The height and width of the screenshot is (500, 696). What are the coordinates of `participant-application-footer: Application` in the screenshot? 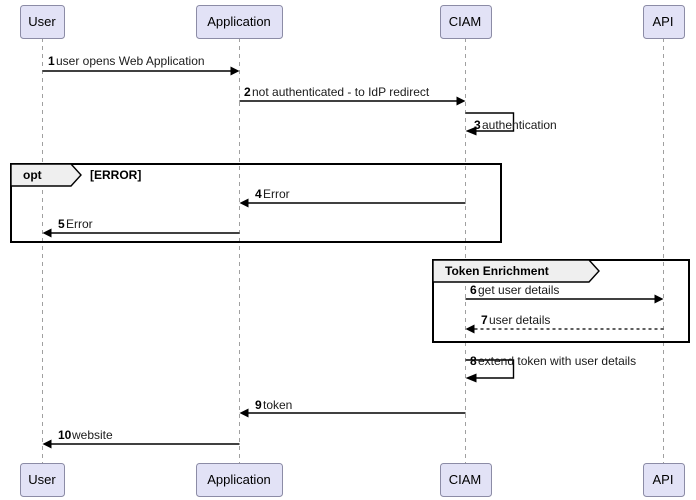 It's located at (239, 480).